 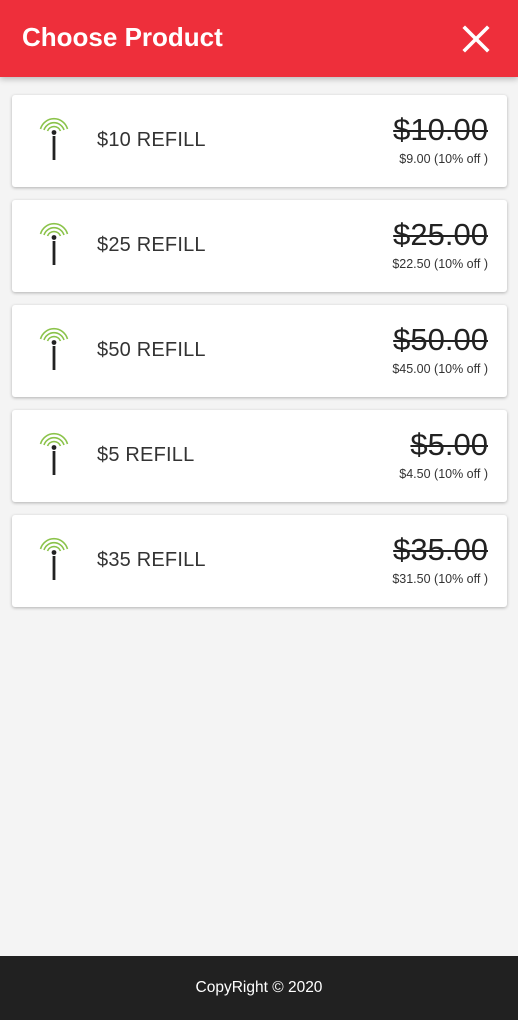 I want to click on discounted-price: $4.50, so click(x=415, y=474).